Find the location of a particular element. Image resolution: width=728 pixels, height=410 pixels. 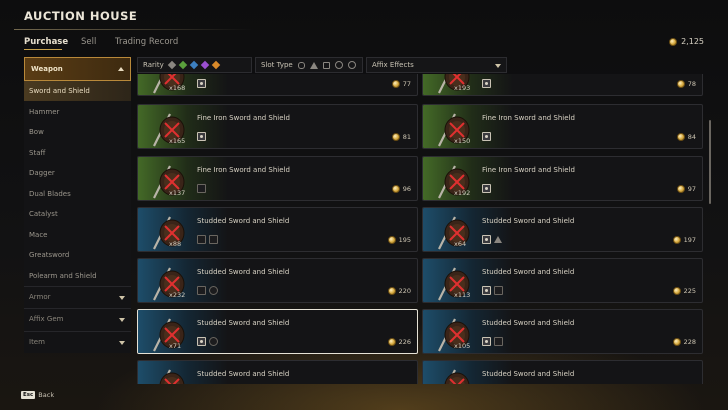

listing-card: x88 Studded Sword and Shield 195 is located at coordinates (277, 229).